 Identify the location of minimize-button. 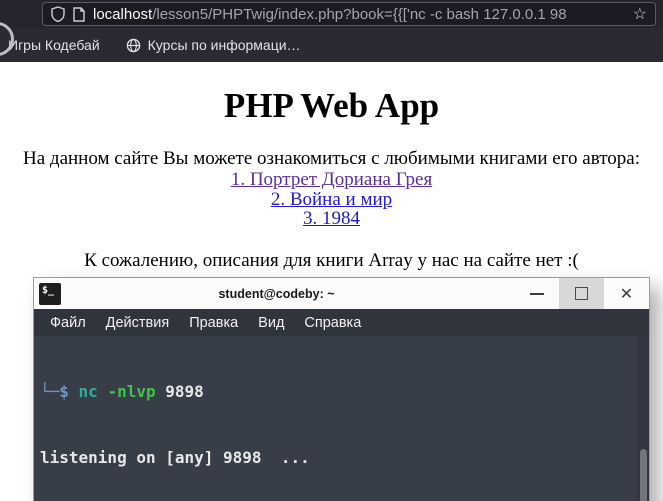
(536, 293).